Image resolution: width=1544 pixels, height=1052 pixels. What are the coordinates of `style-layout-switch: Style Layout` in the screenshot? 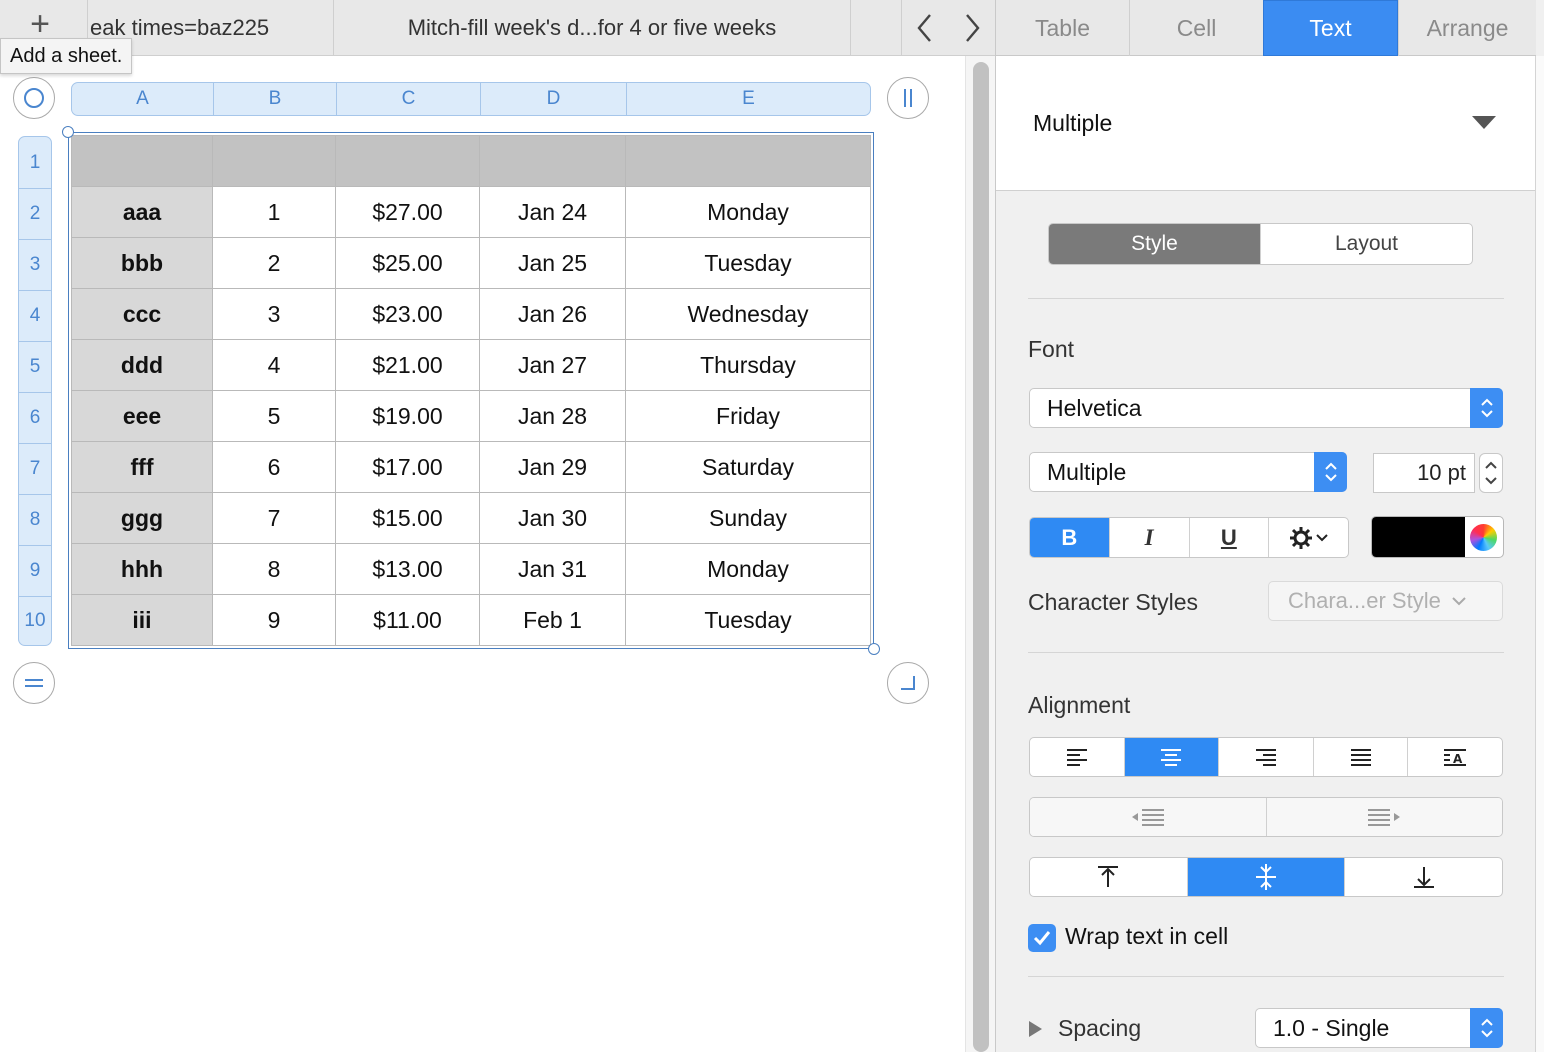 It's located at (1260, 244).